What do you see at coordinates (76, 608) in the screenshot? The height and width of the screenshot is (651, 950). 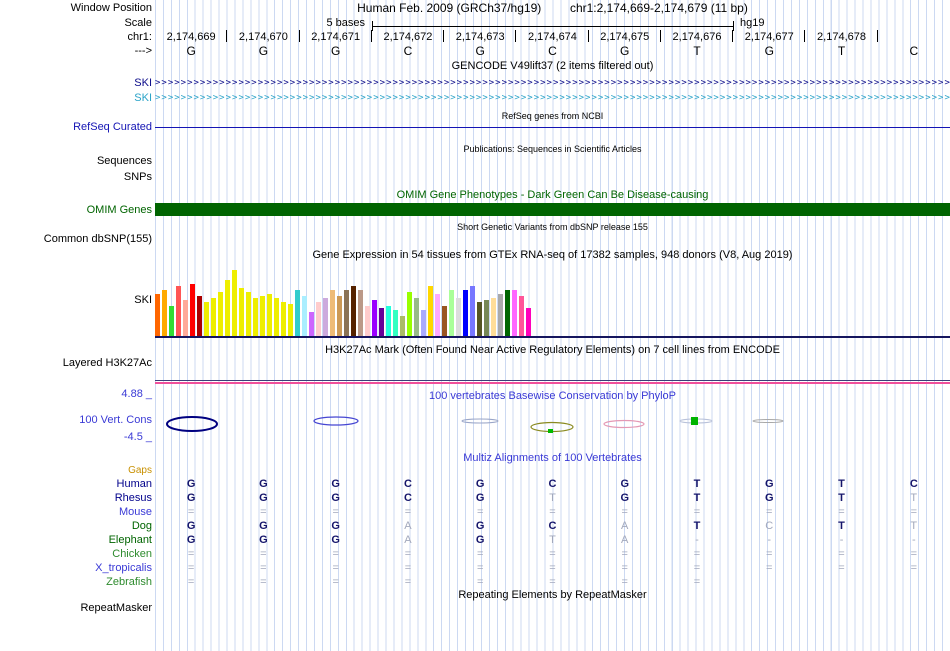 I see `repeatmasker-label: RepeatMasker` at bounding box center [76, 608].